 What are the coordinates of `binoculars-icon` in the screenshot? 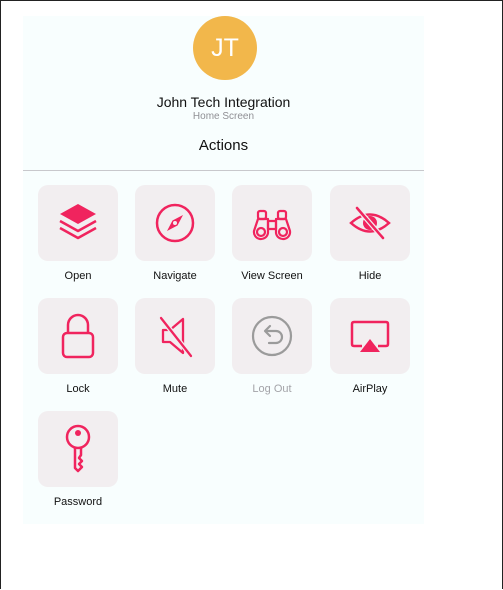 It's located at (272, 225).